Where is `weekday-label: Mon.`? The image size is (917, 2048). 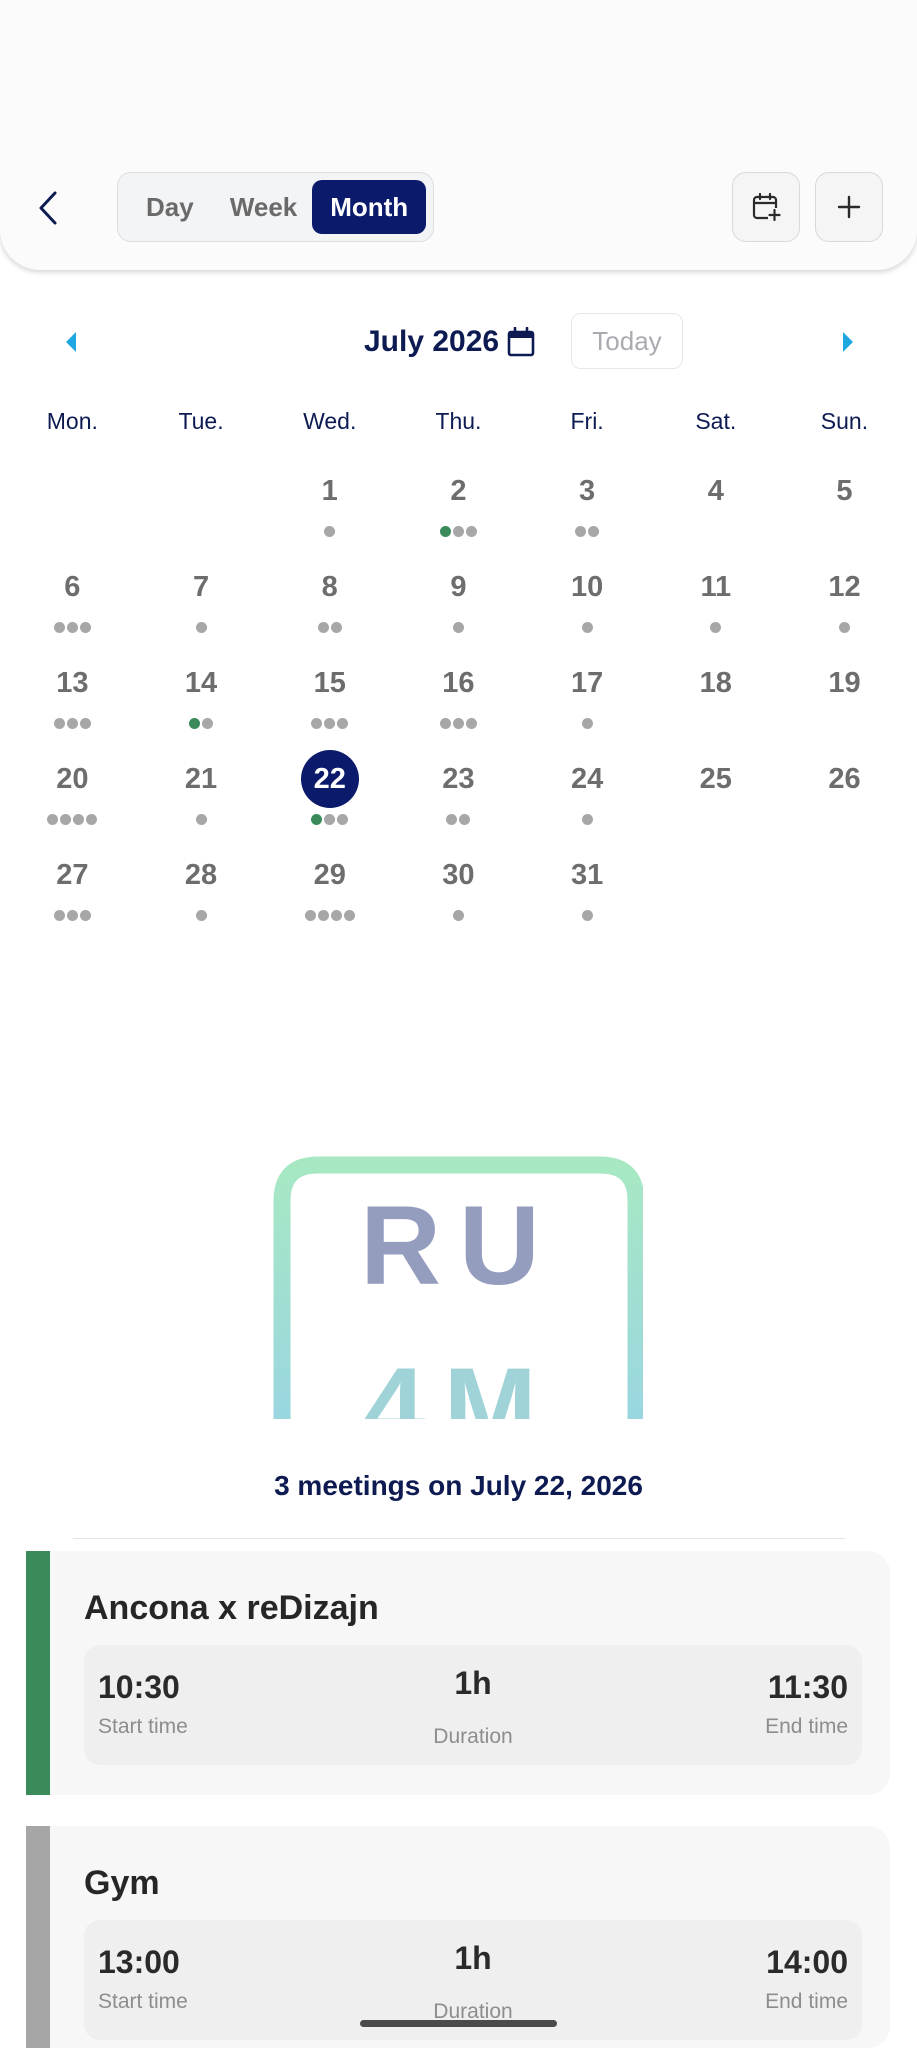
weekday-label: Mon. is located at coordinates (72, 421).